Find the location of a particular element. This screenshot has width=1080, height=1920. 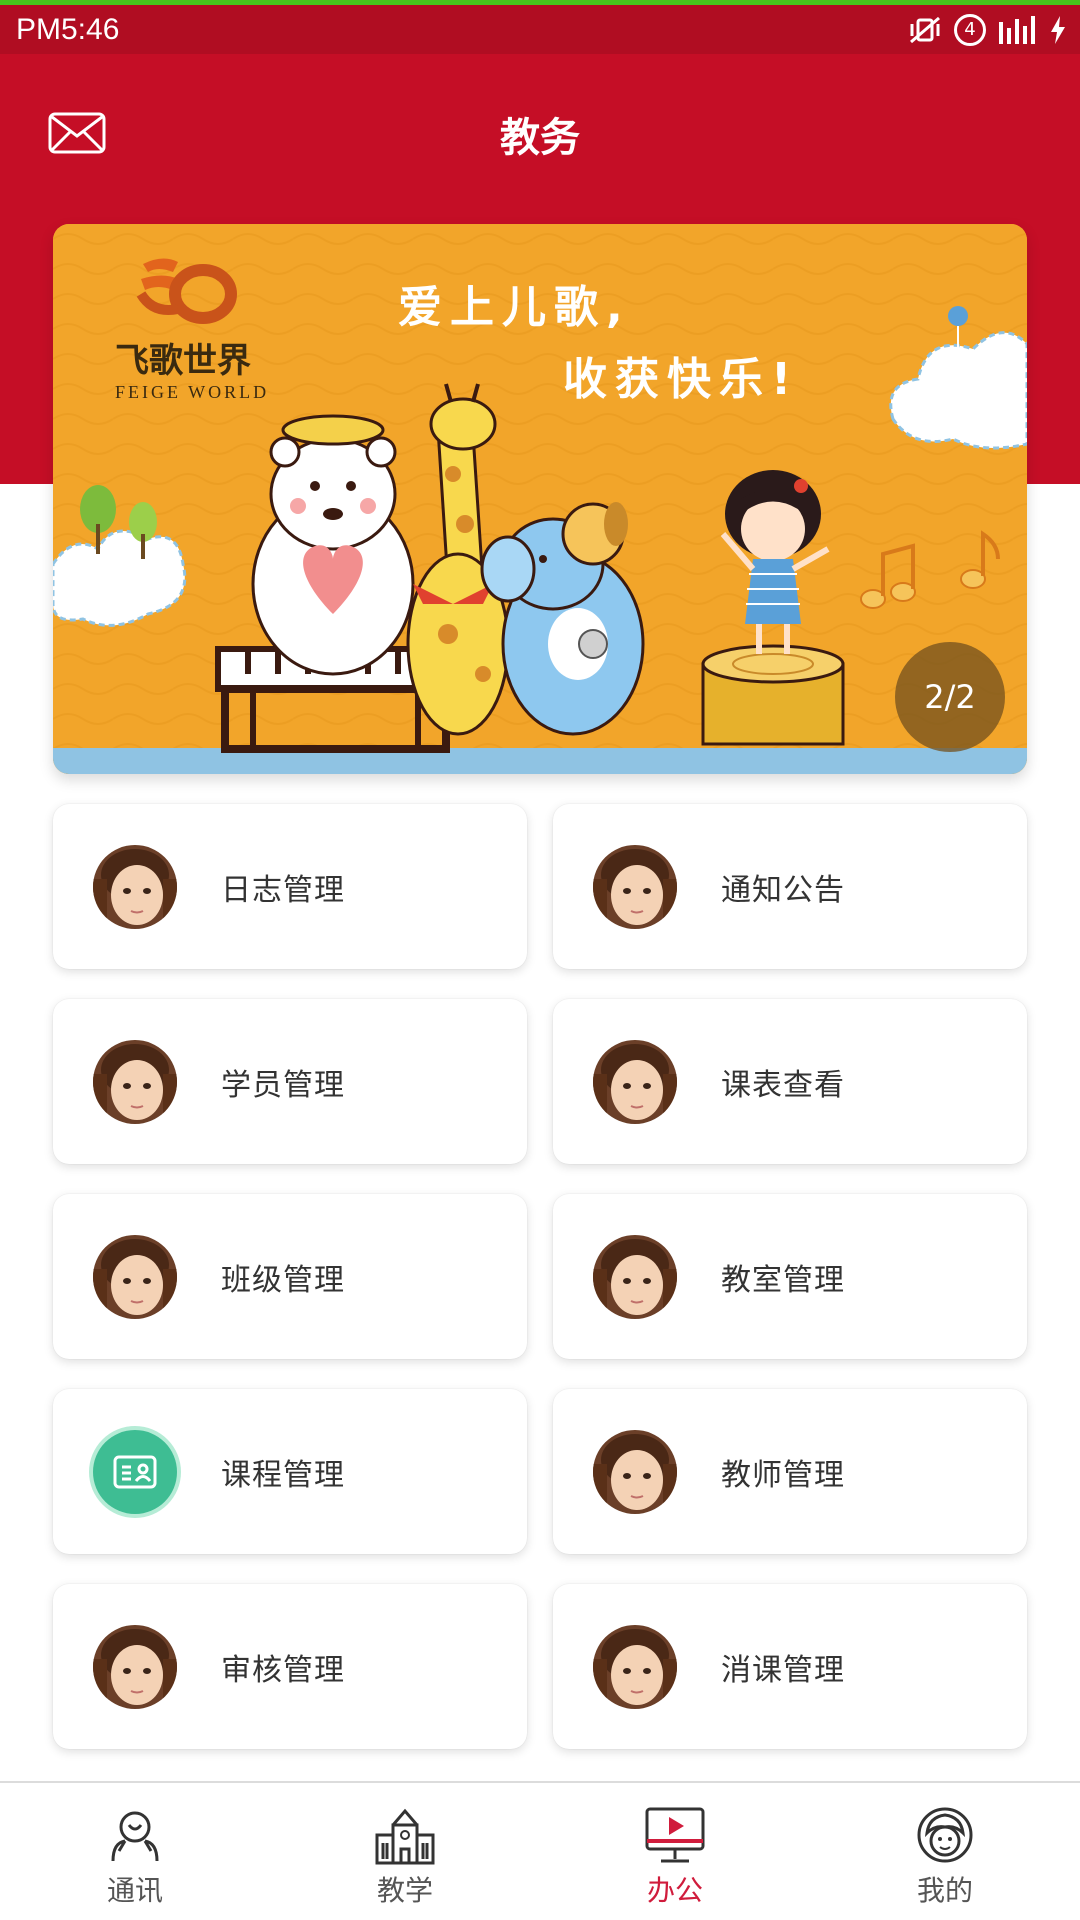

menu-item-approval-management: 审核管理 is located at coordinates (290, 1666).